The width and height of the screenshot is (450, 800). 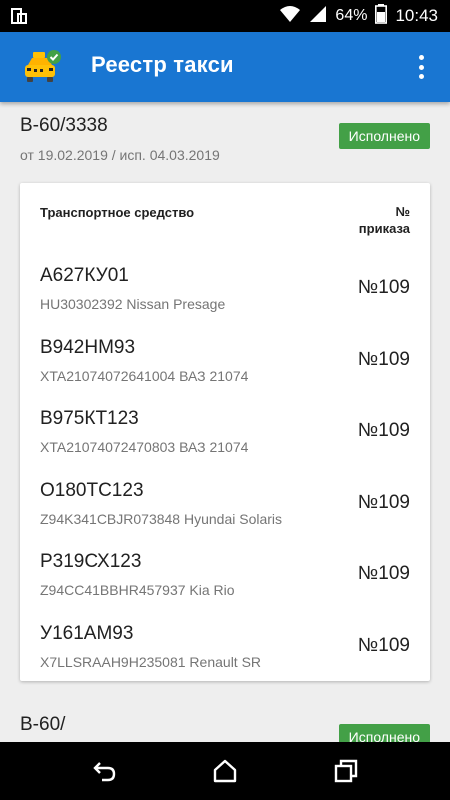 What do you see at coordinates (88, 347) in the screenshot?
I see `plate-number: В942НМ93` at bounding box center [88, 347].